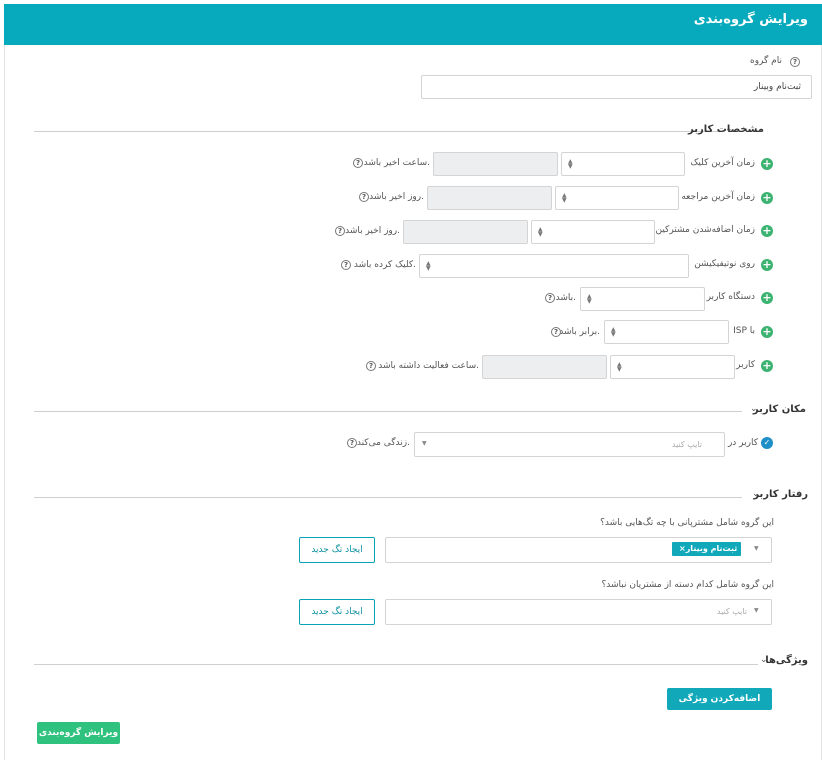 The width and height of the screenshot is (822, 760). Describe the element at coordinates (779, 409) in the screenshot. I see `section-title-user-location: مکان کاربر` at that location.